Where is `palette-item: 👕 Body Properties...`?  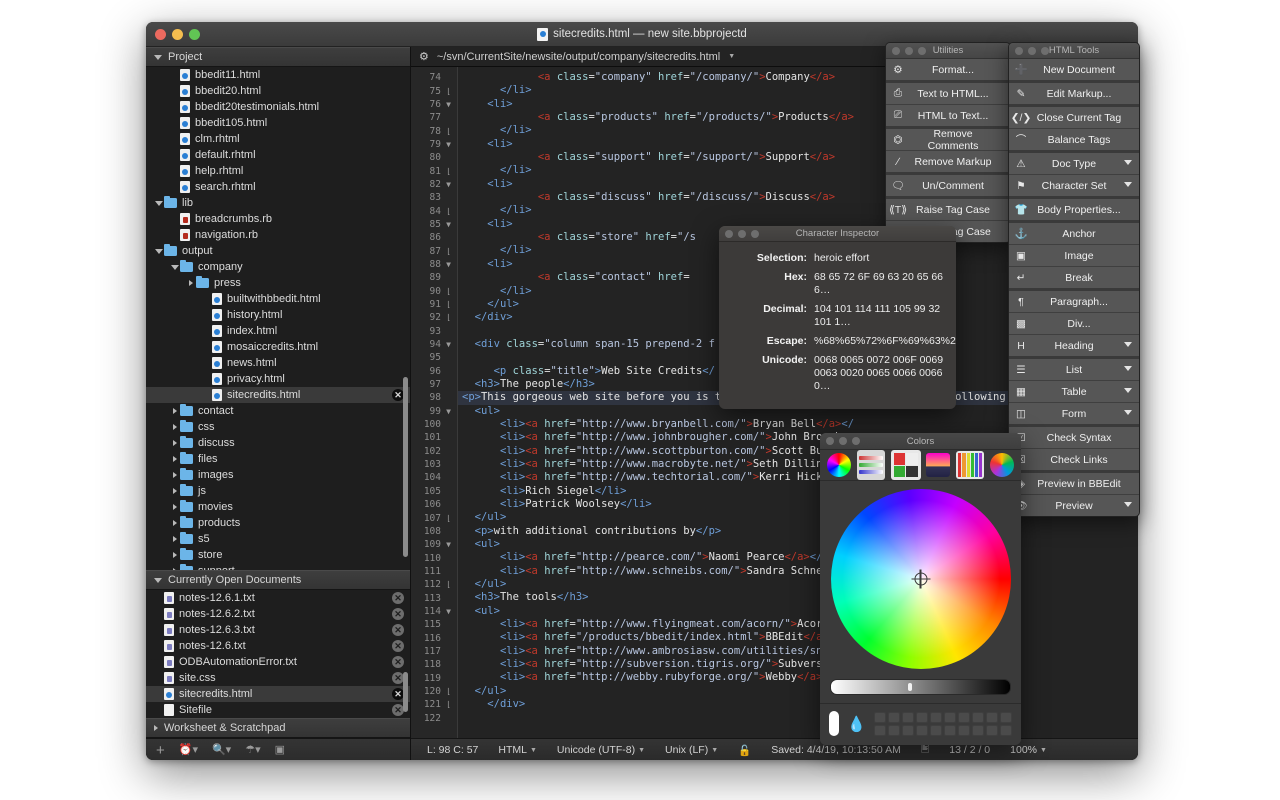 palette-item: 👕 Body Properties... is located at coordinates (1074, 209).